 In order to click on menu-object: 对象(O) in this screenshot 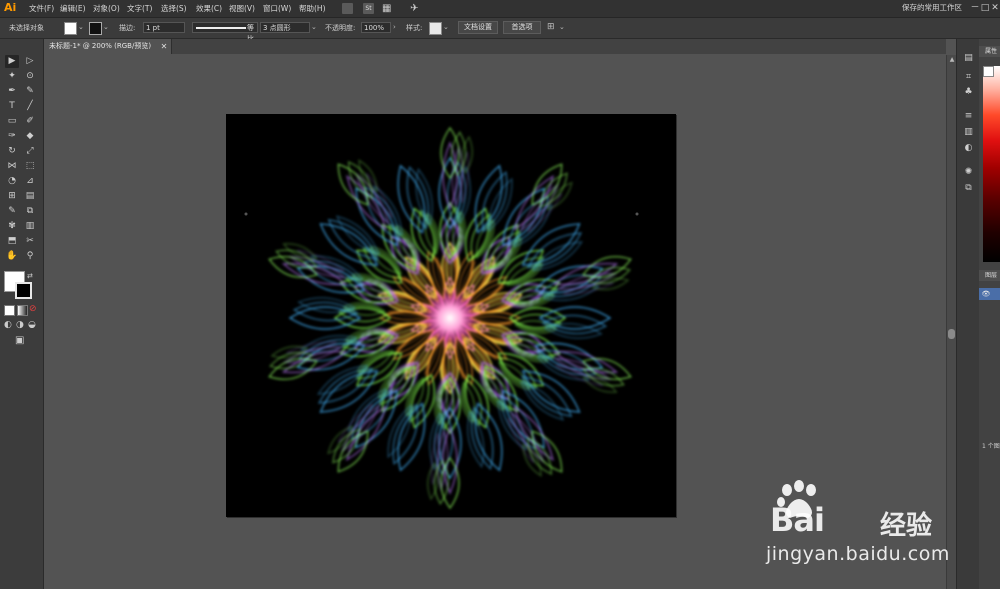, I will do `click(106, 8)`.